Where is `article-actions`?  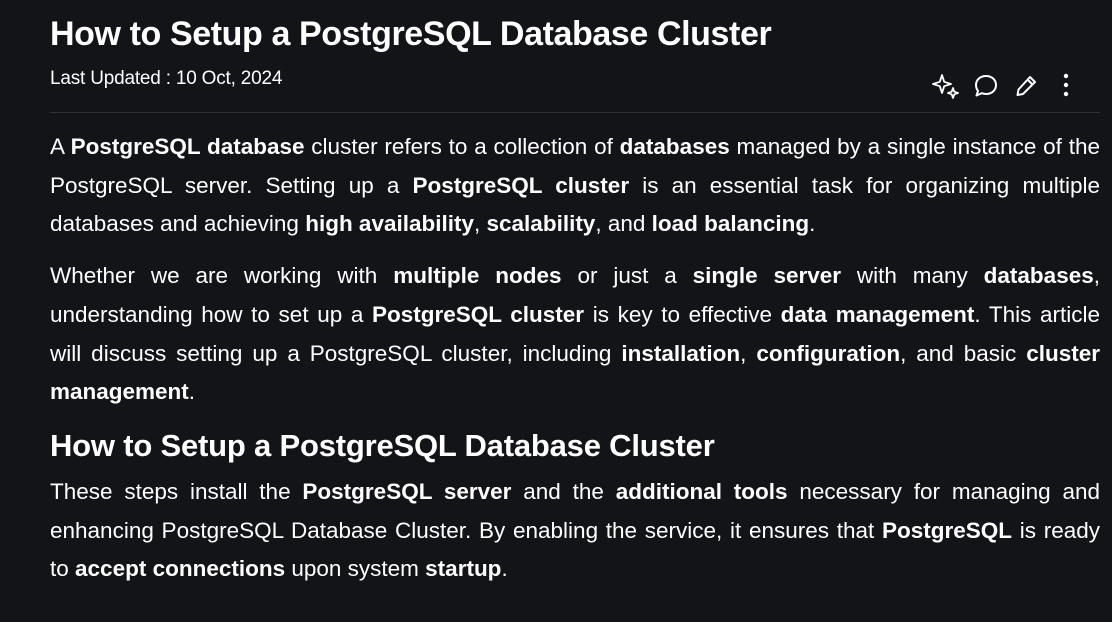
article-actions is located at coordinates (1006, 86).